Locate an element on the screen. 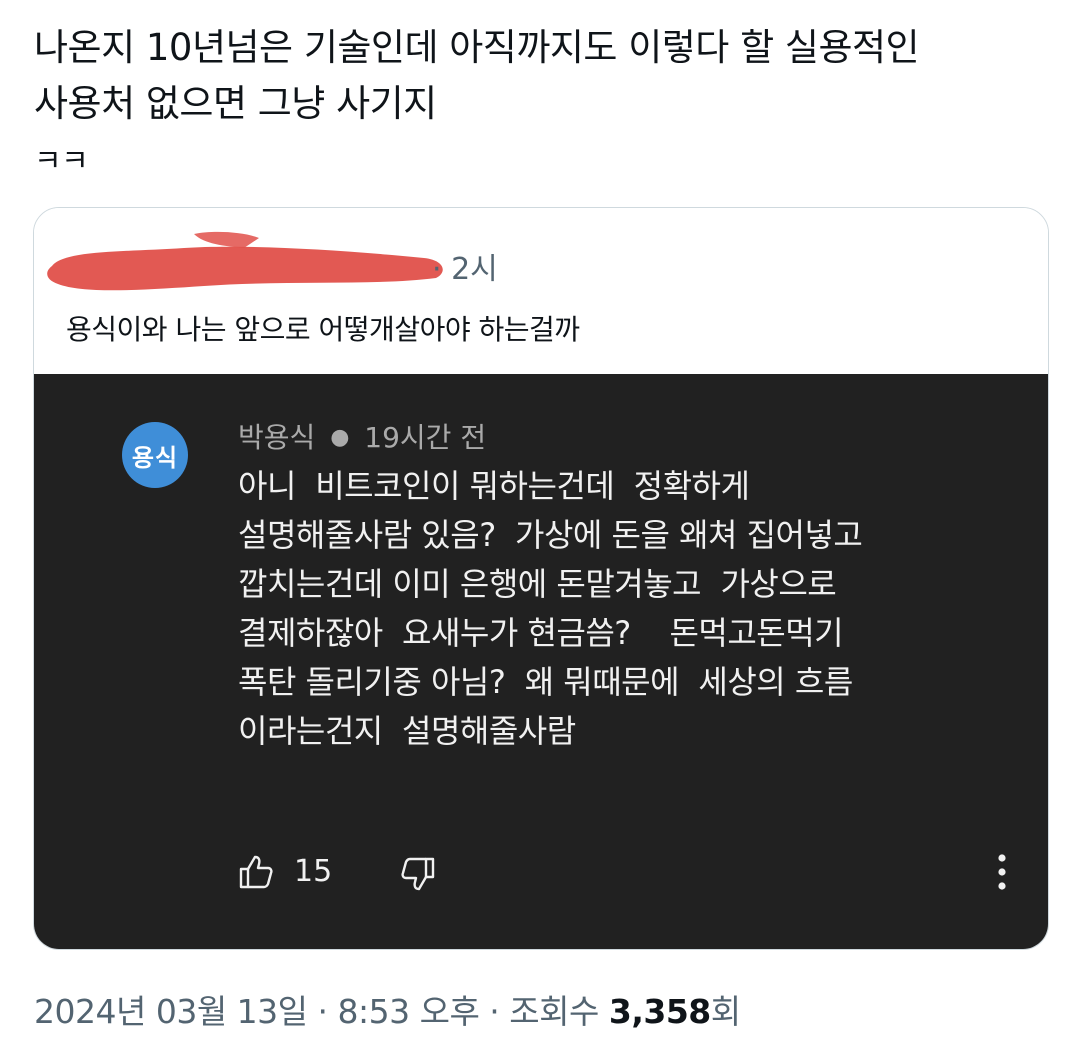  view-count-unit: 회 is located at coordinates (725, 1011).